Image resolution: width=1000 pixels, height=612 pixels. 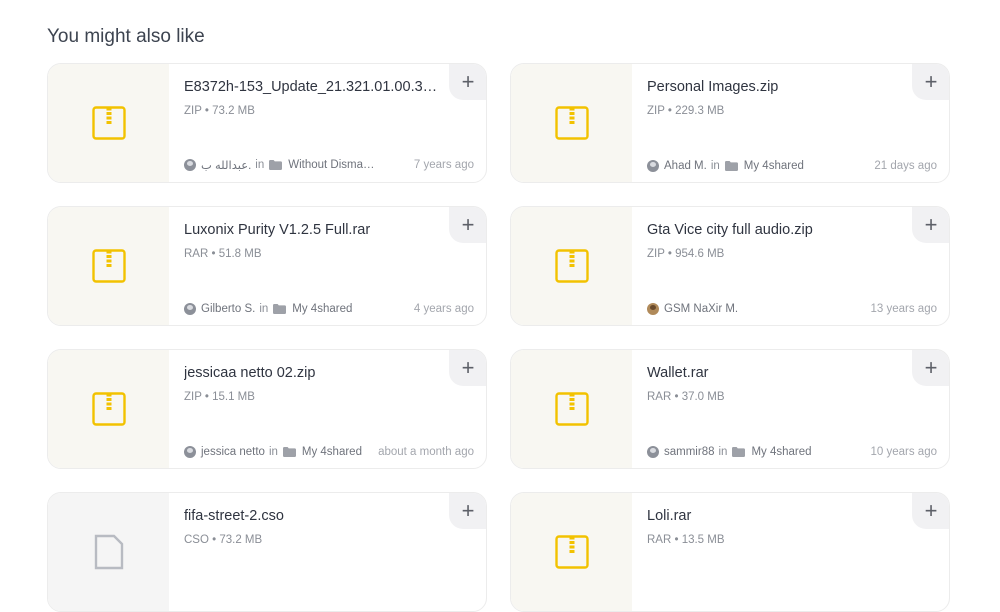 I want to click on file-owner-row: Ahad M. in My 4shared 21 days ago, so click(x=792, y=166).